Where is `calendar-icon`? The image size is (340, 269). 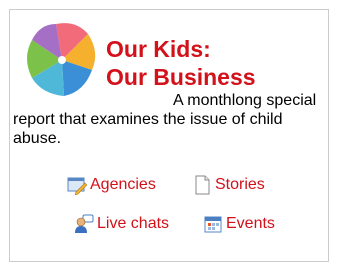
calendar-icon is located at coordinates (213, 224).